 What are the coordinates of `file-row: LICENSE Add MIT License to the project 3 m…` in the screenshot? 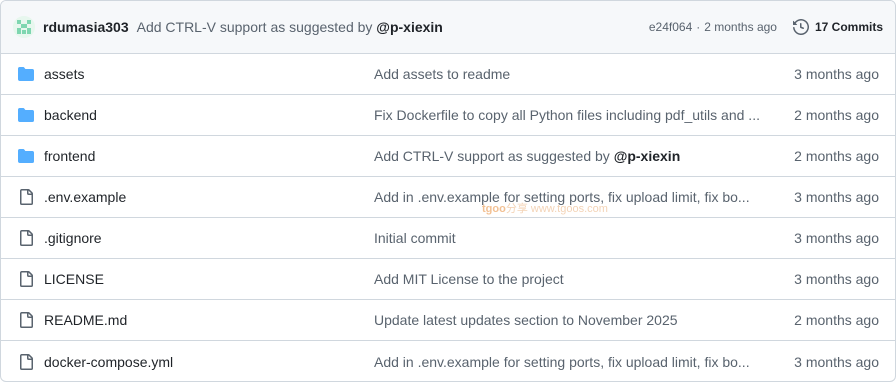 It's located at (448, 279).